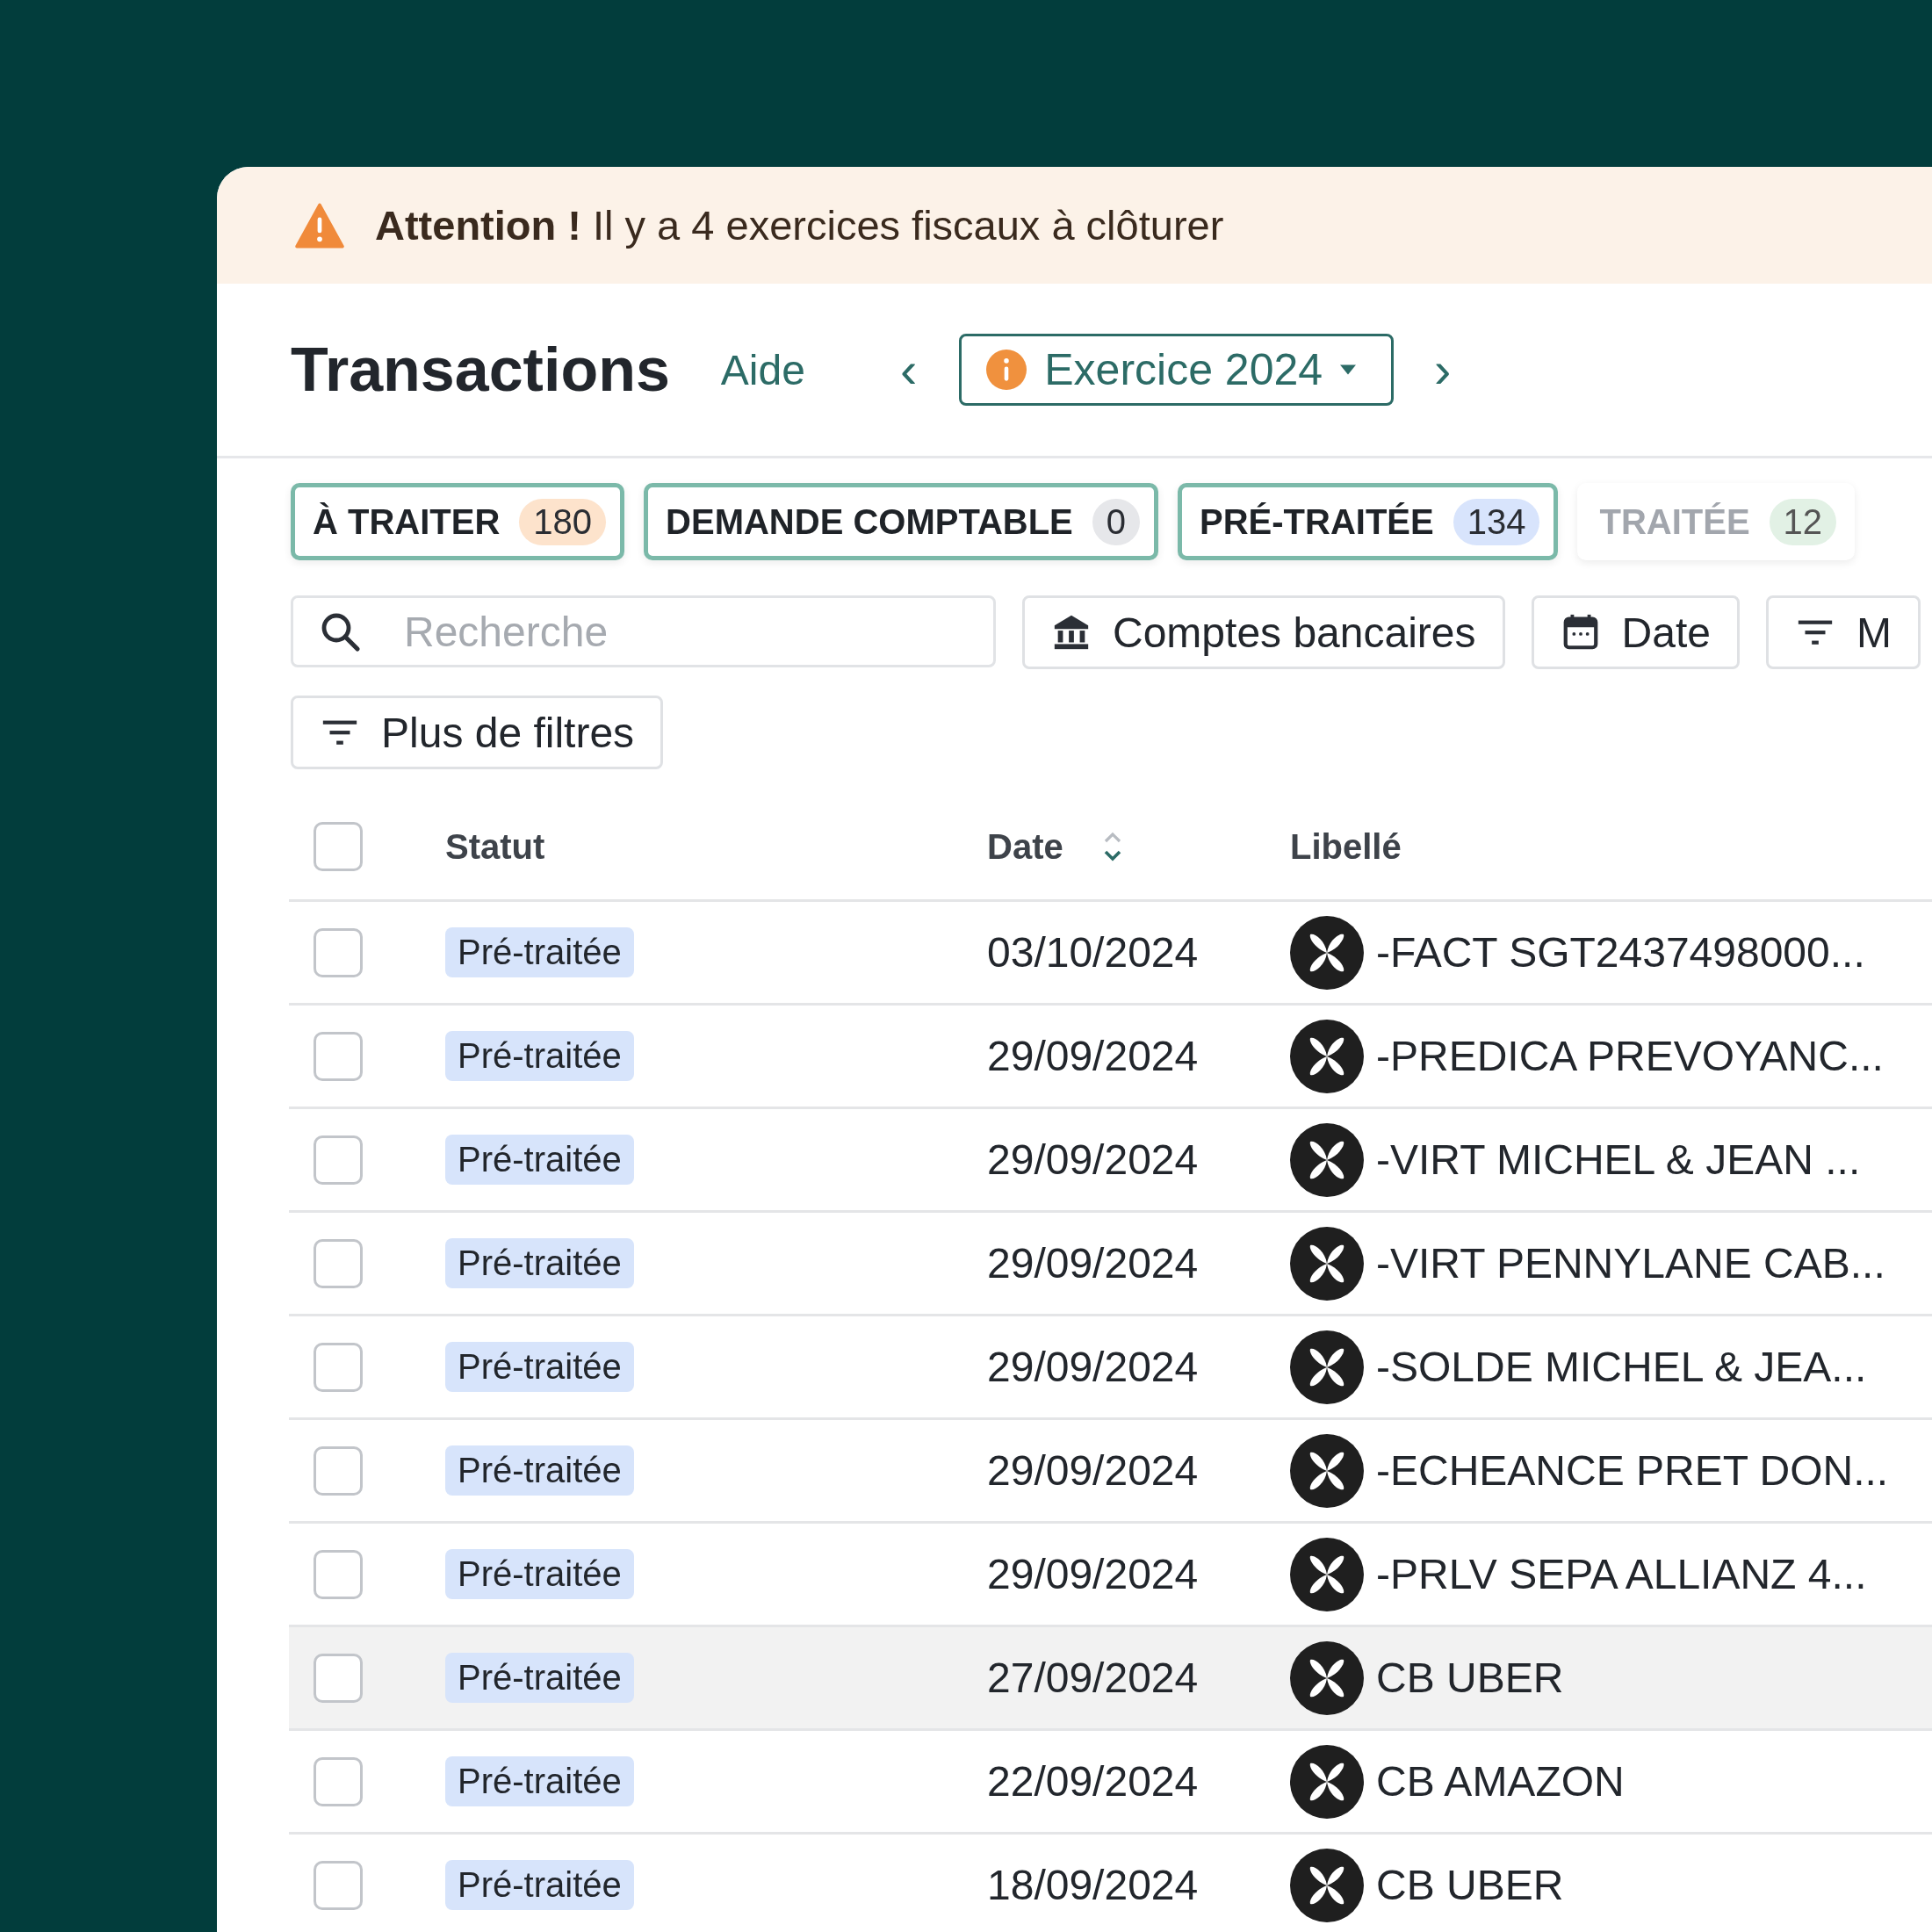 The width and height of the screenshot is (1932, 1932). What do you see at coordinates (1093, 953) in the screenshot?
I see `date-text: 03/10/2024` at bounding box center [1093, 953].